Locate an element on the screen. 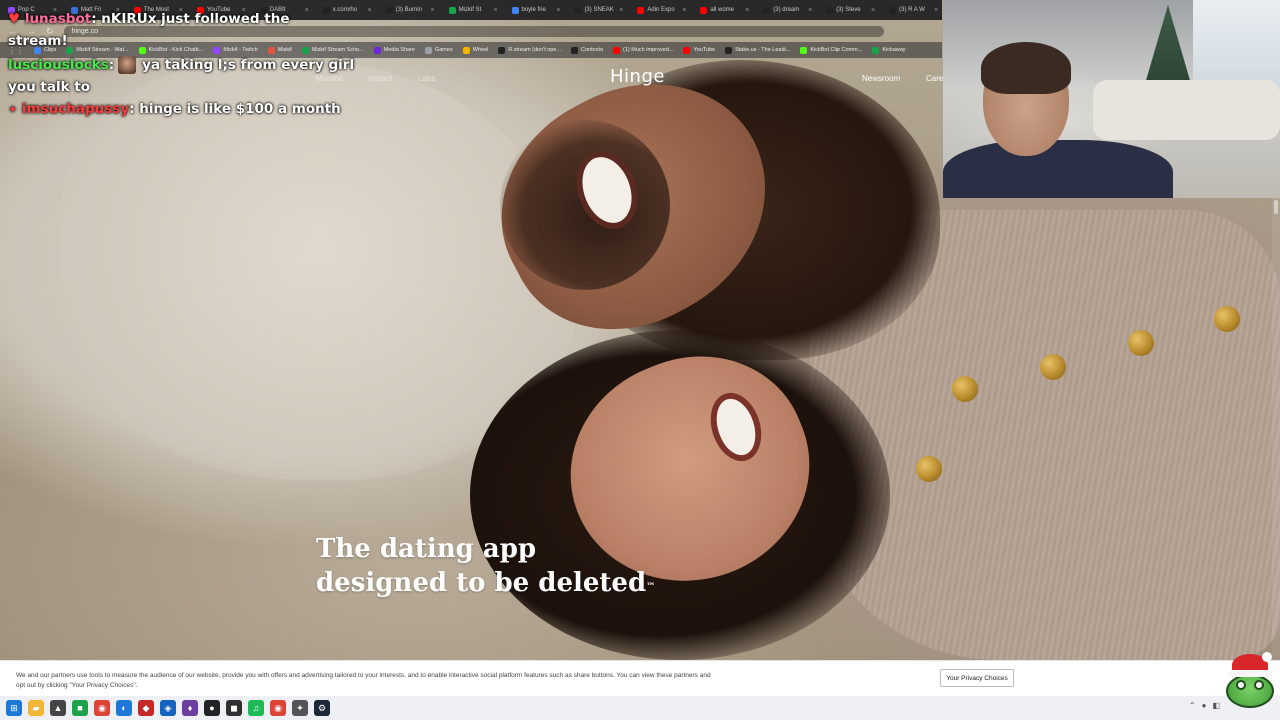  headline-line-1: The dating app is located at coordinates (426, 549).